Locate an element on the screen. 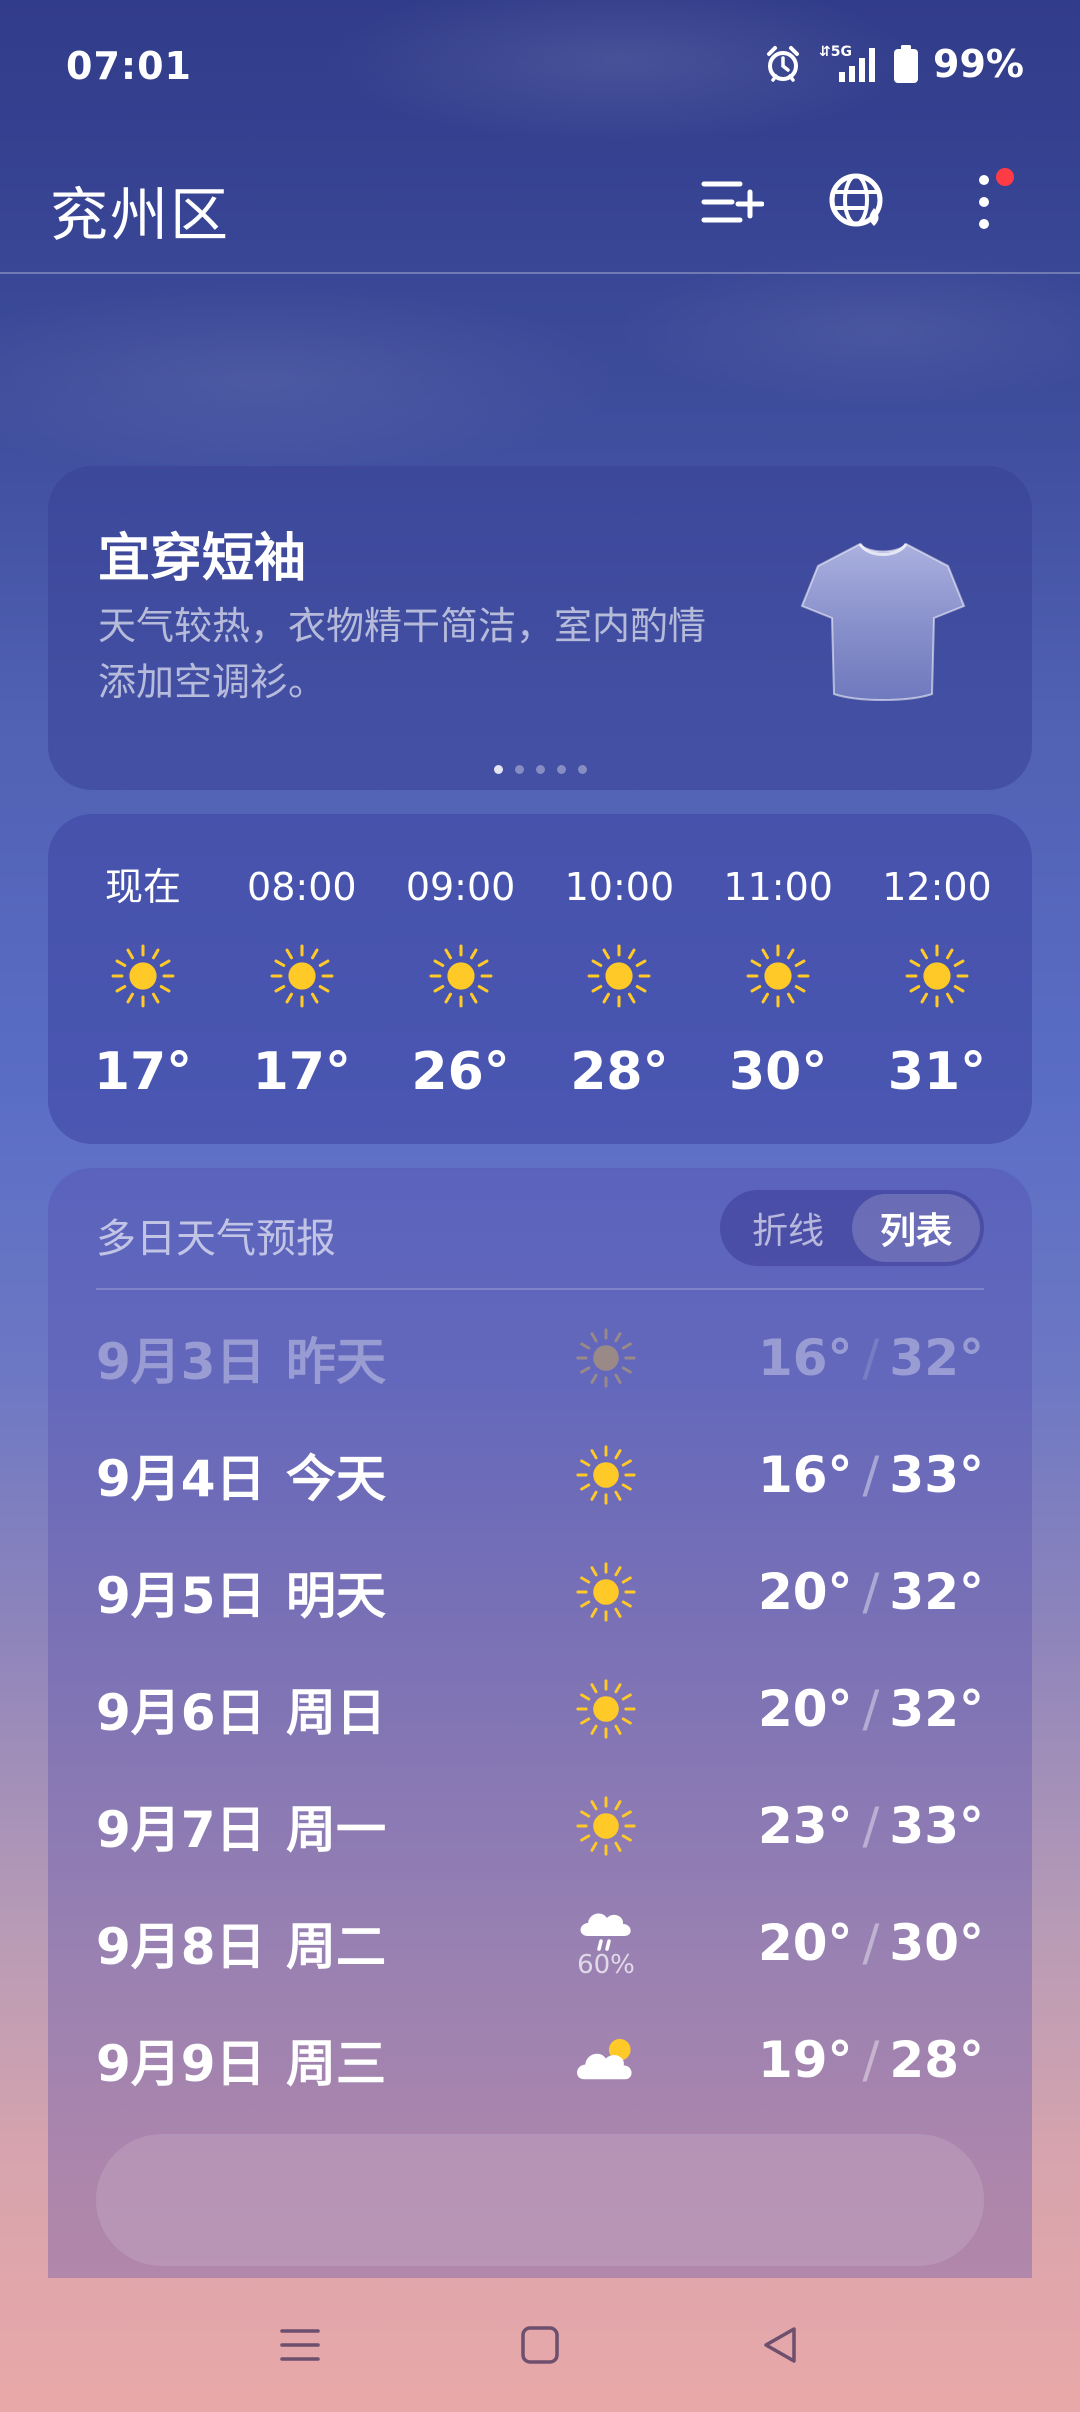 This screenshot has height=2412, width=1080. forecast-icon-wrap: 60% is located at coordinates (606, 1943).